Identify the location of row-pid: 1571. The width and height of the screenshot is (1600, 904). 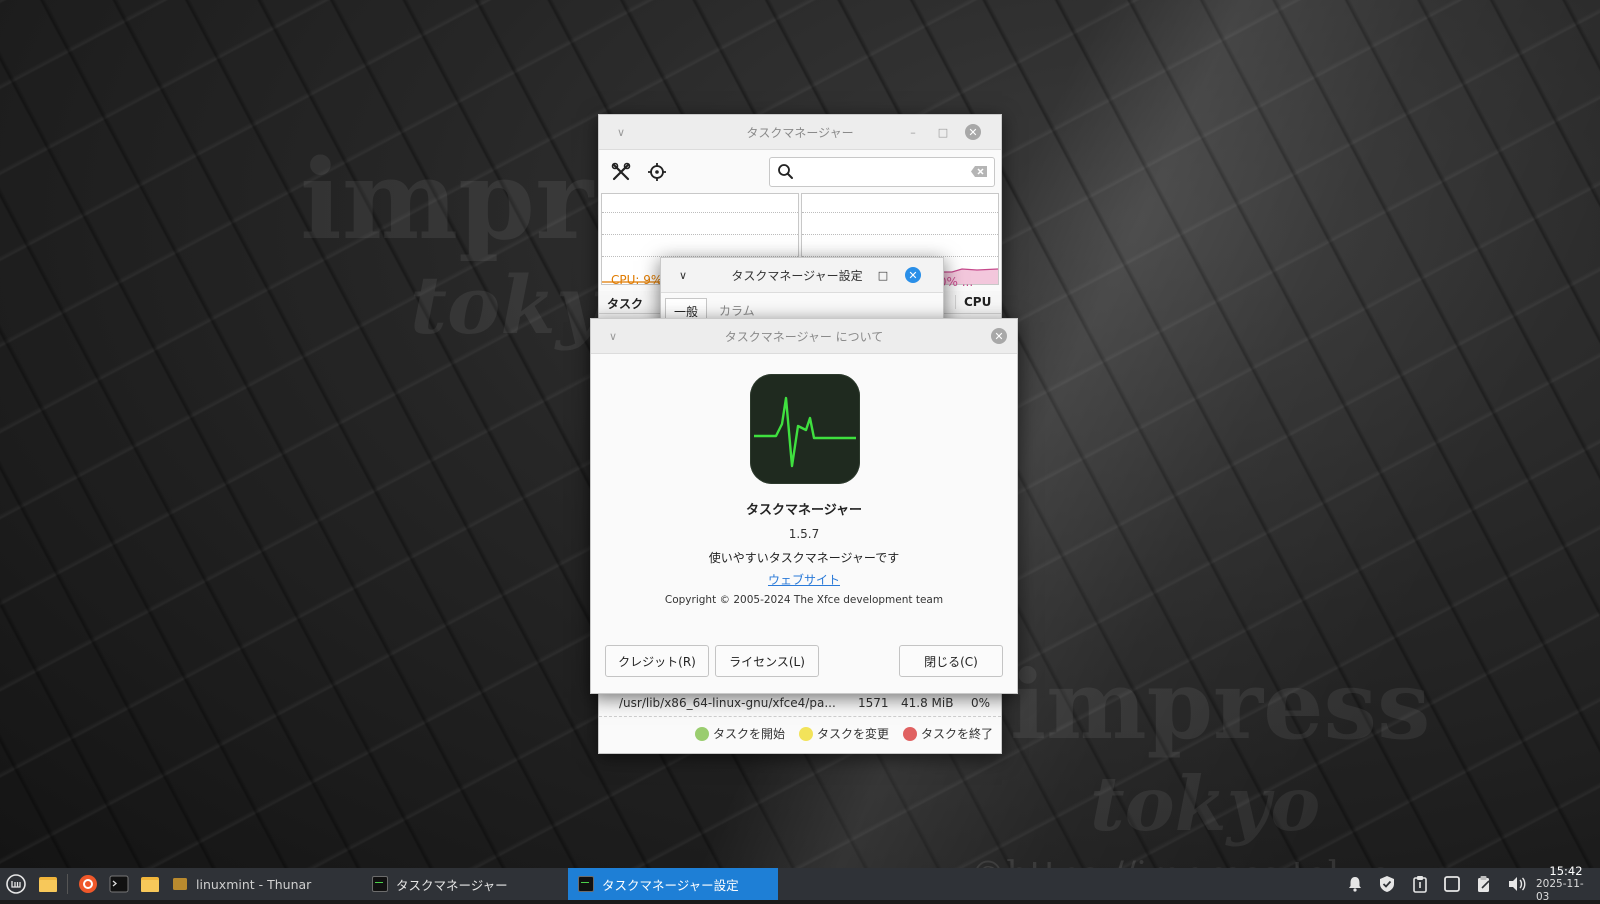
(873, 703).